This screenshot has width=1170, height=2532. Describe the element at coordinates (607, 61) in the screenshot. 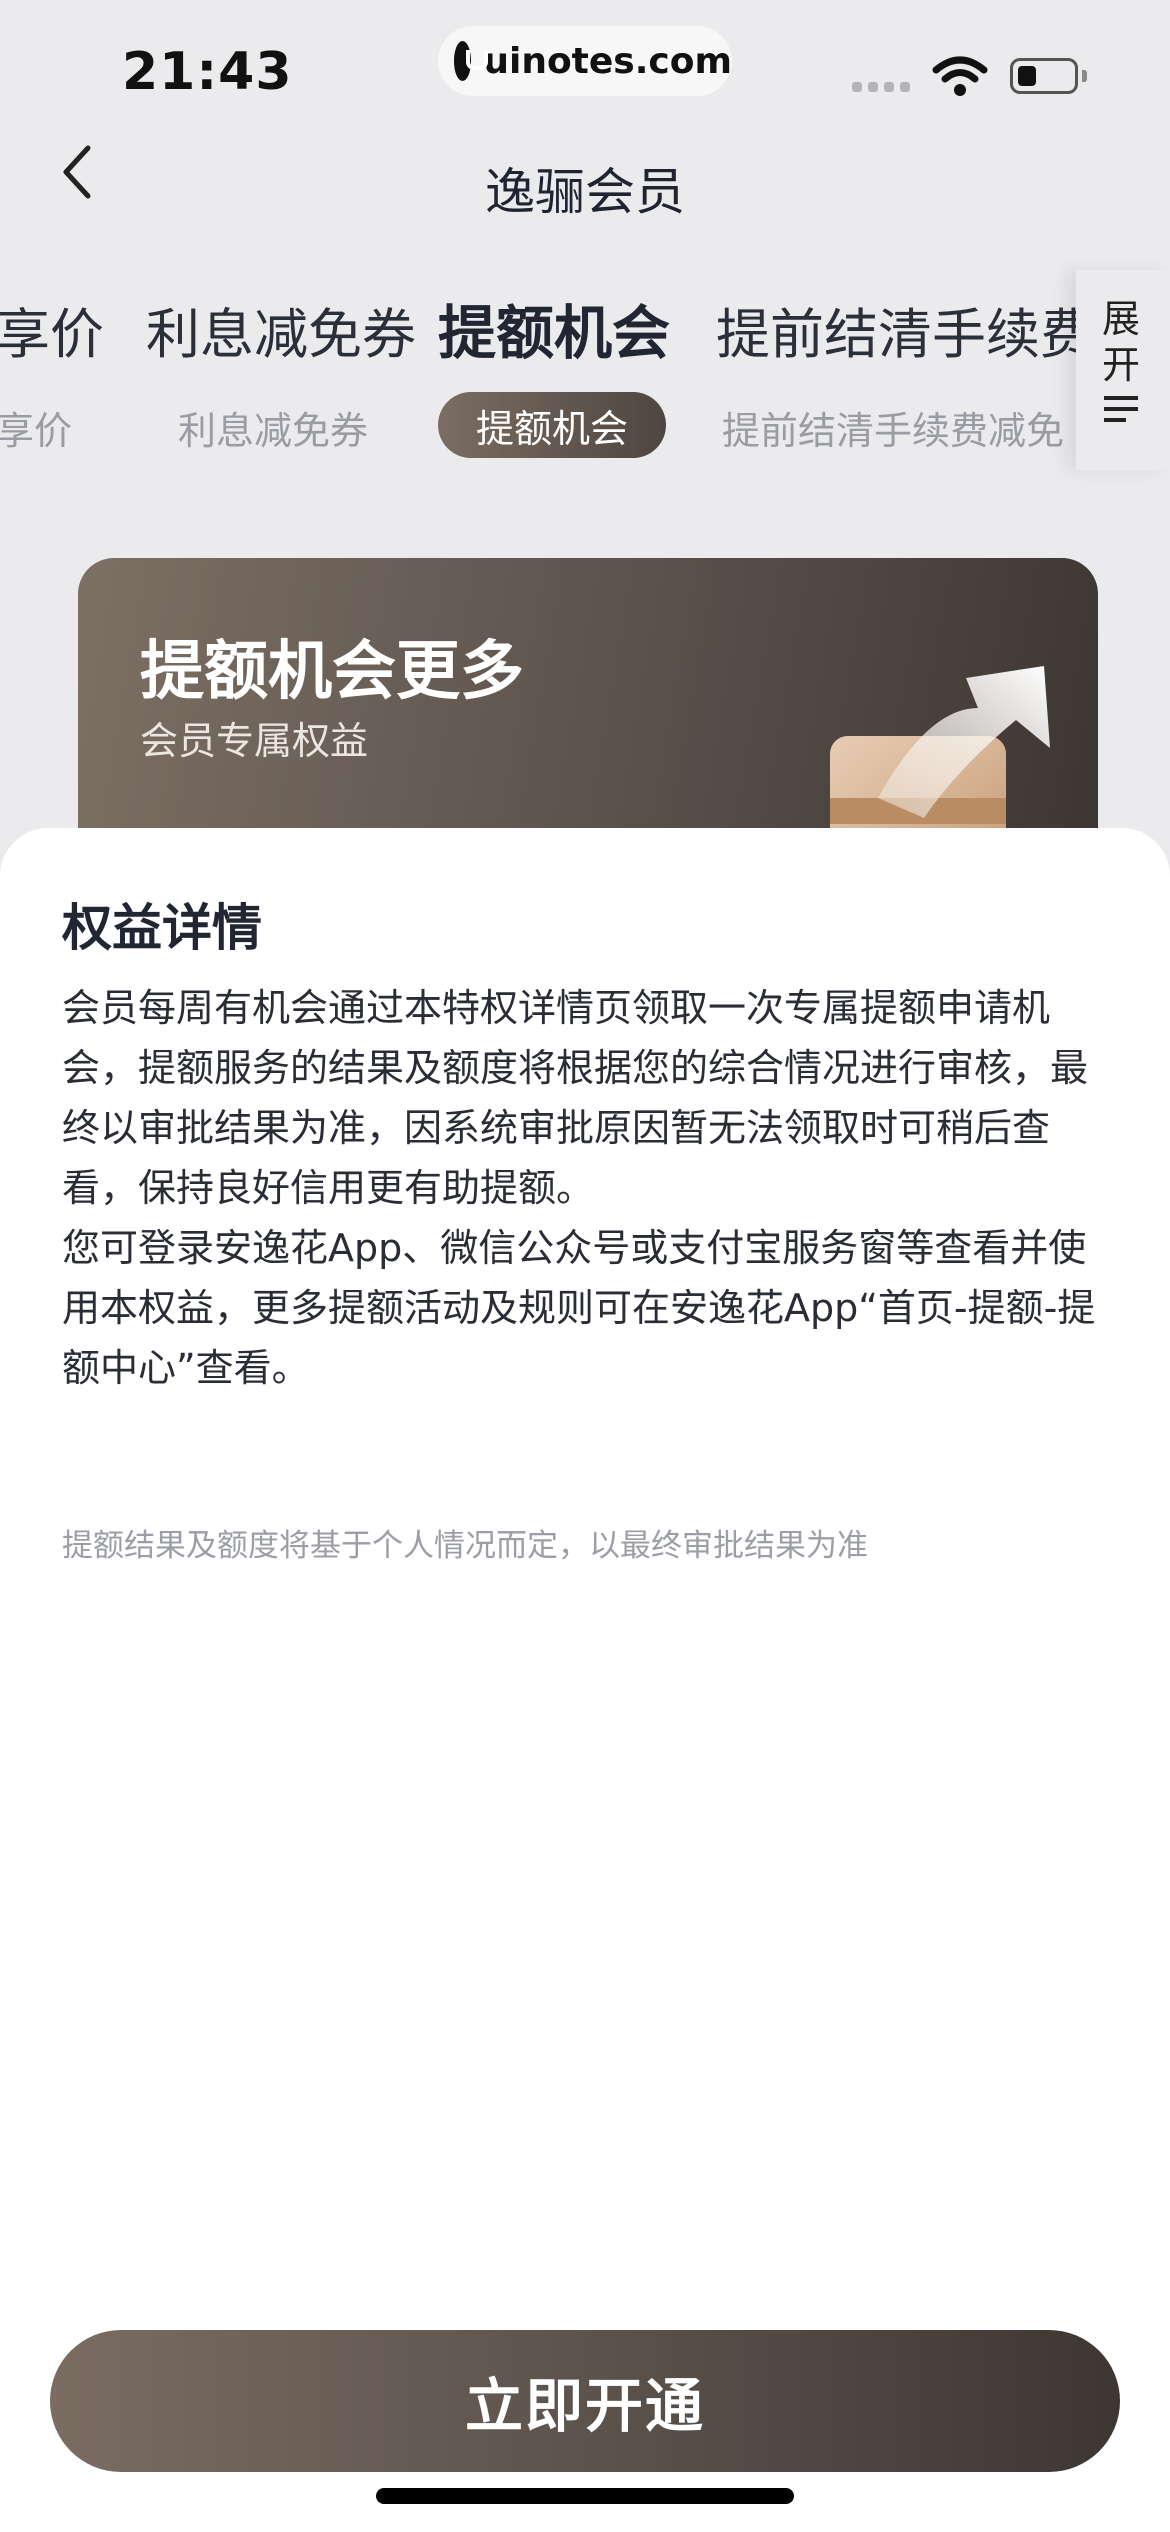

I see `url-text: uinotes.com` at that location.